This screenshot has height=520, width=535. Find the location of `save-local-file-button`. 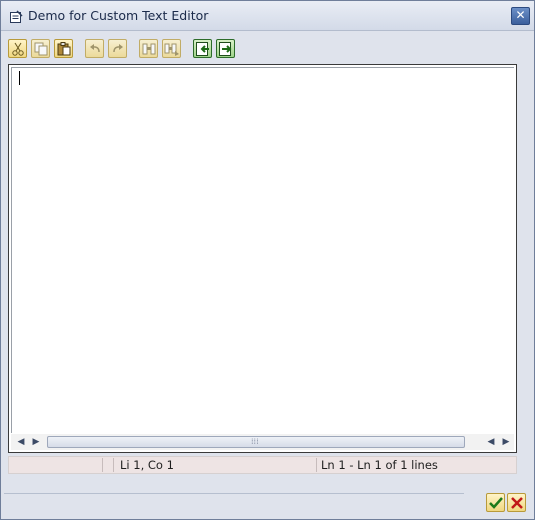

save-local-file-button is located at coordinates (225, 48).